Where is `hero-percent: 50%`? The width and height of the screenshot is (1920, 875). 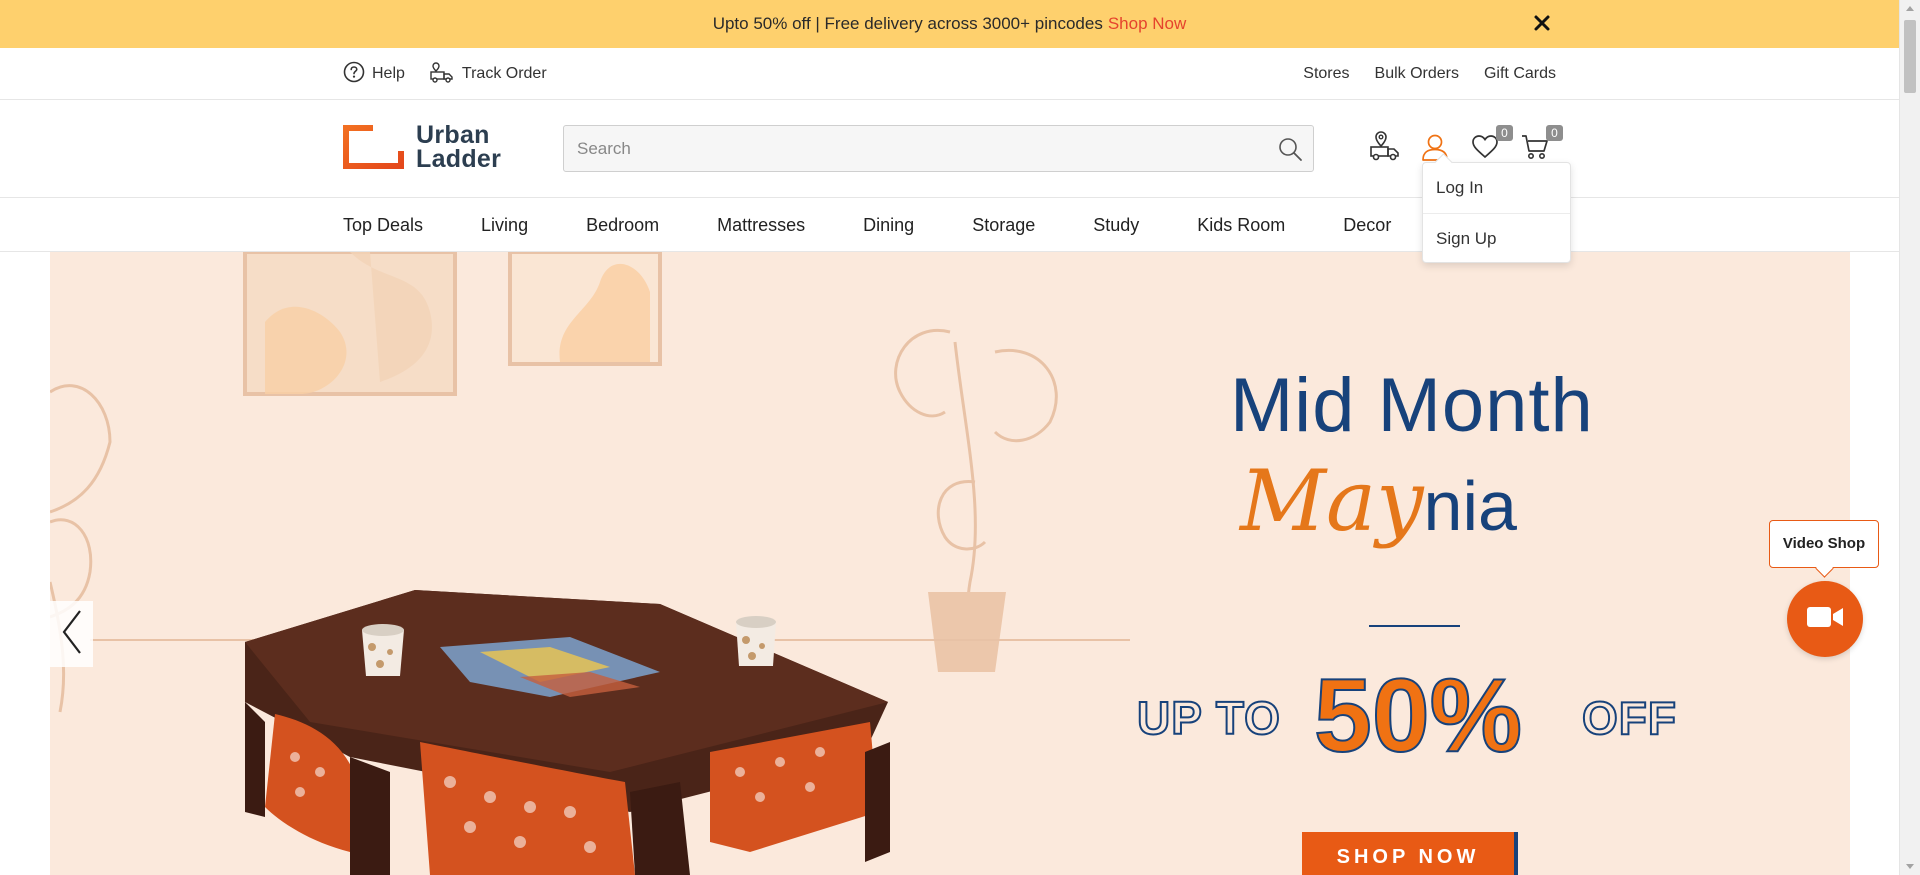 hero-percent: 50% is located at coordinates (1418, 716).